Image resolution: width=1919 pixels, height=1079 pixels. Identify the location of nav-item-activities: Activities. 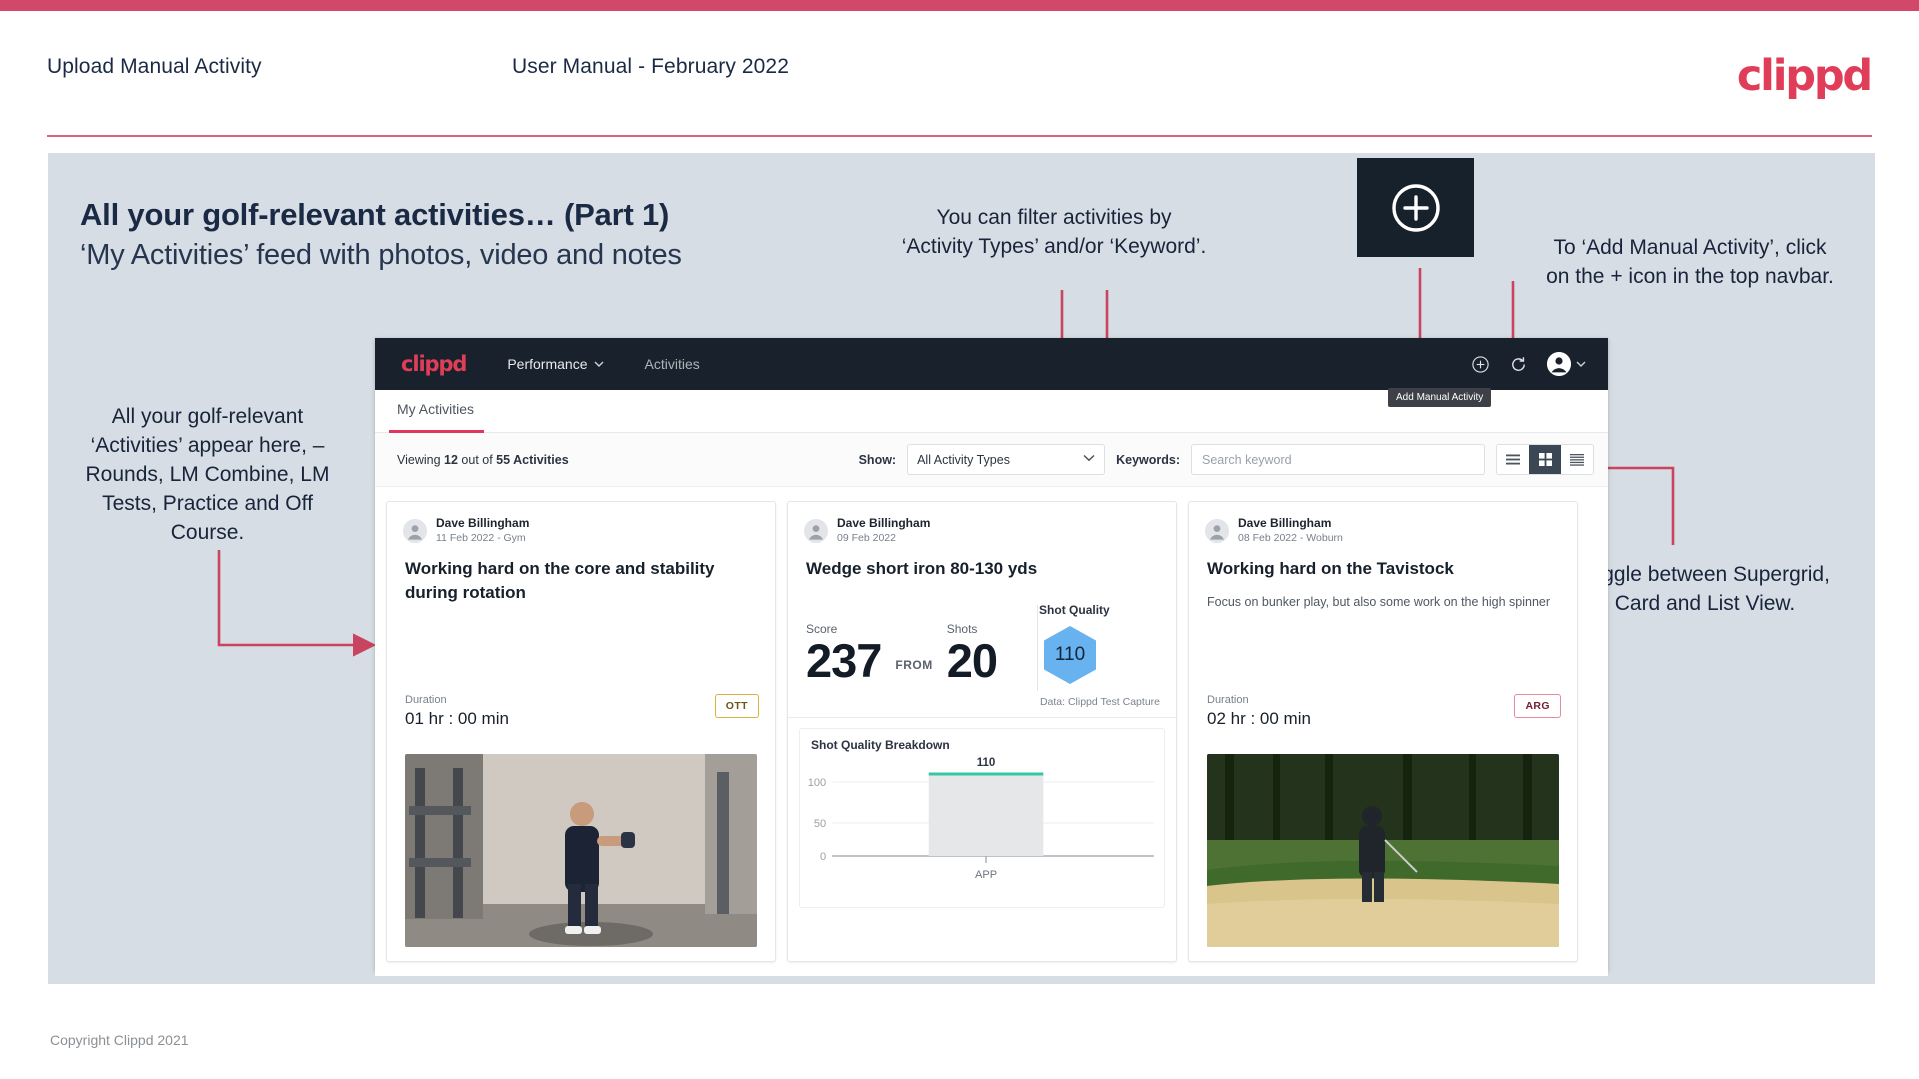
(672, 364).